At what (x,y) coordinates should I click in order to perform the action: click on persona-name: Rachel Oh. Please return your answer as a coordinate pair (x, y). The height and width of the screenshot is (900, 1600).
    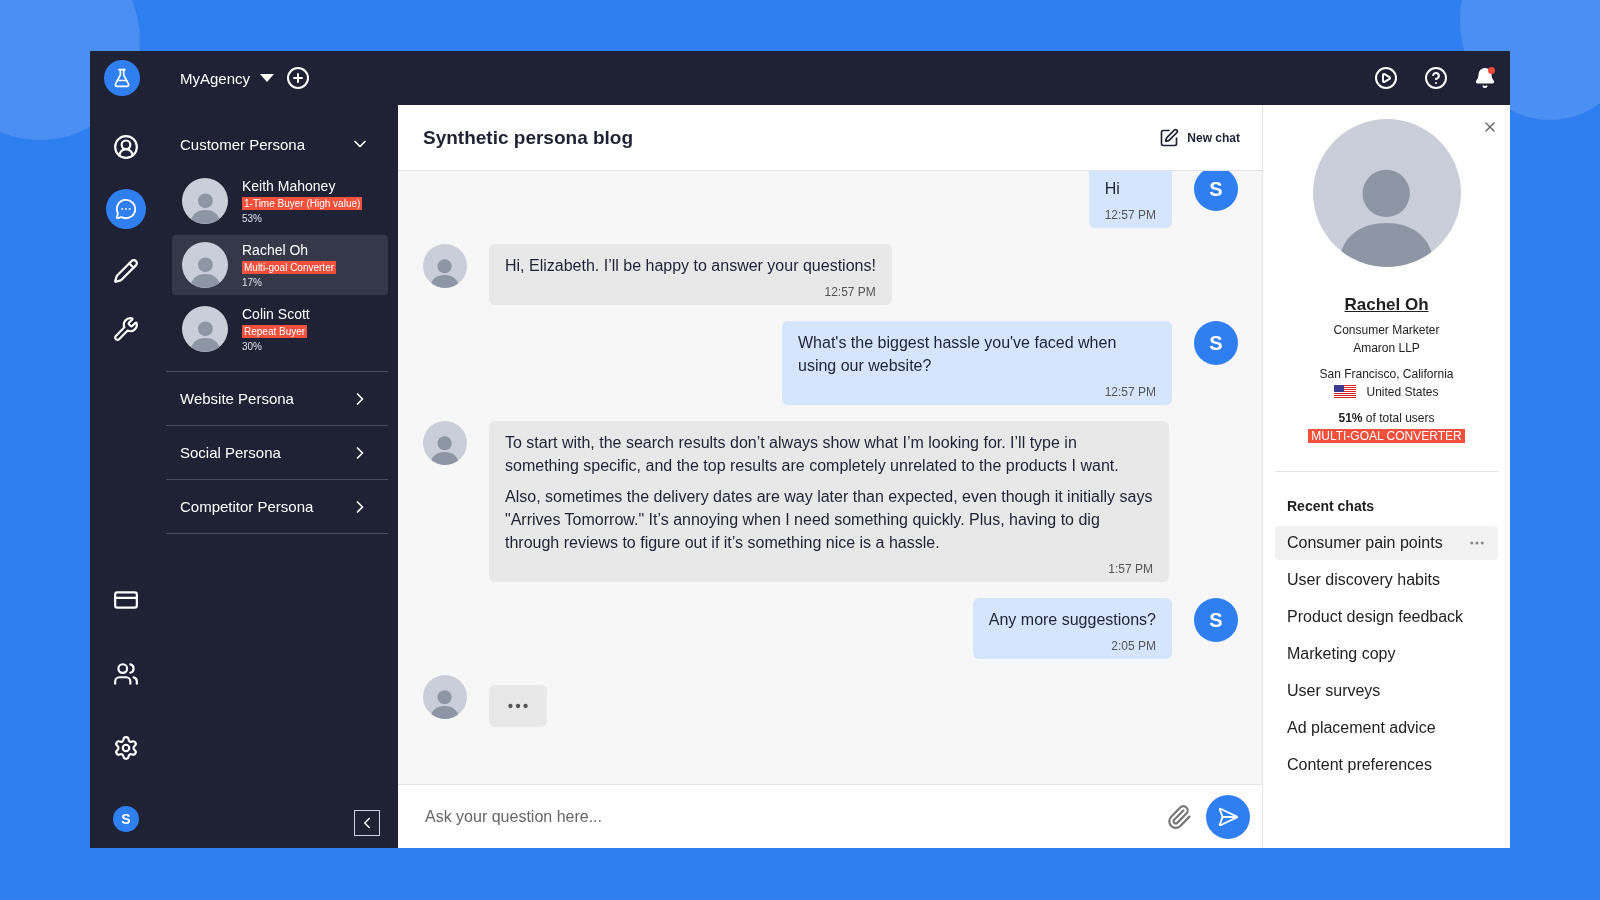
    Looking at the image, I should click on (275, 250).